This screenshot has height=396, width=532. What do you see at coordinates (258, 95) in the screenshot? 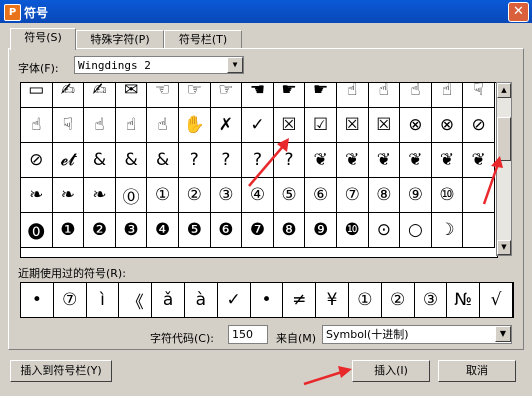
I see `symbol-cell: ☚` at bounding box center [258, 95].